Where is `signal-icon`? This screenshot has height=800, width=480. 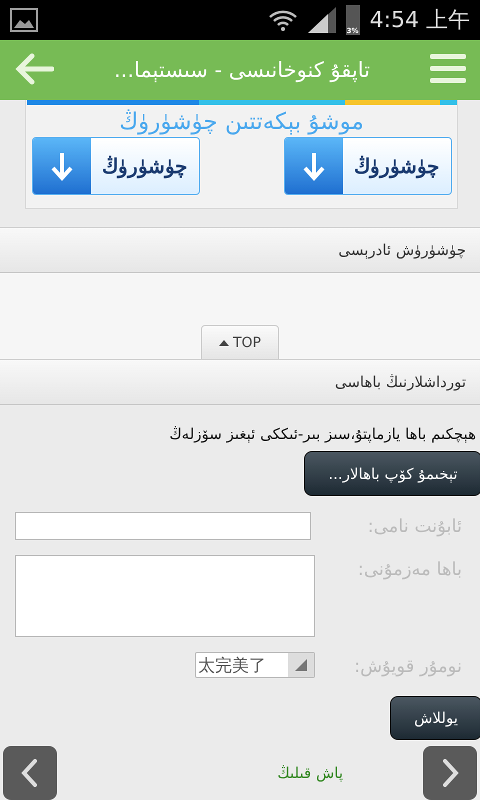 signal-icon is located at coordinates (322, 20).